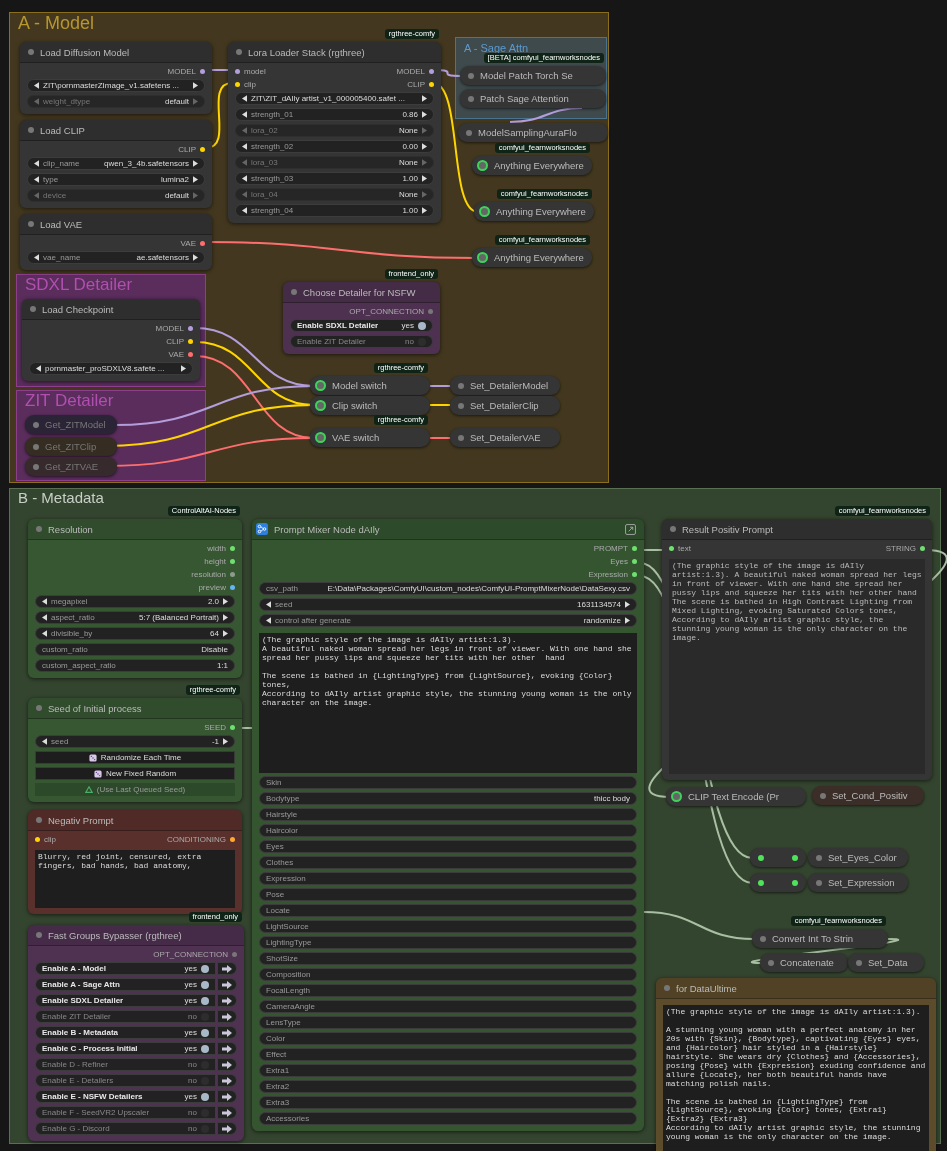 The width and height of the screenshot is (947, 1151). What do you see at coordinates (736, 796) in the screenshot?
I see `collapsed-node: CLIP Text Encode (Pr` at bounding box center [736, 796].